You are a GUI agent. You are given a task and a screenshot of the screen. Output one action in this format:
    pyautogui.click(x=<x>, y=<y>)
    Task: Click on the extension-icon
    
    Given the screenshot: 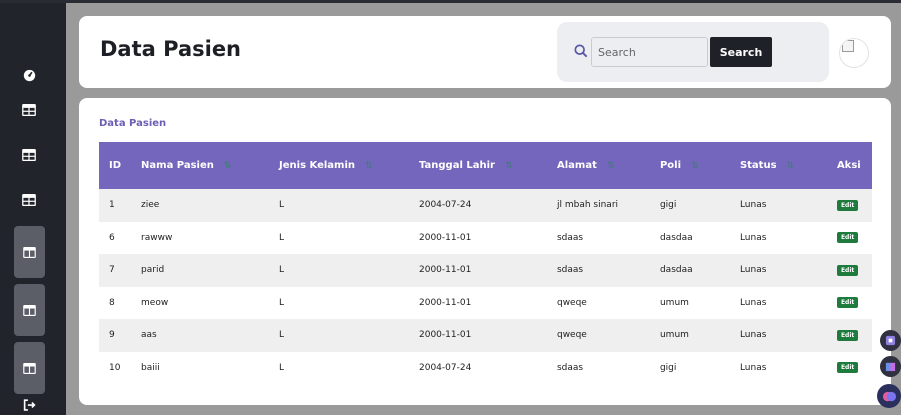 What is the action you would take?
    pyautogui.click(x=890, y=340)
    